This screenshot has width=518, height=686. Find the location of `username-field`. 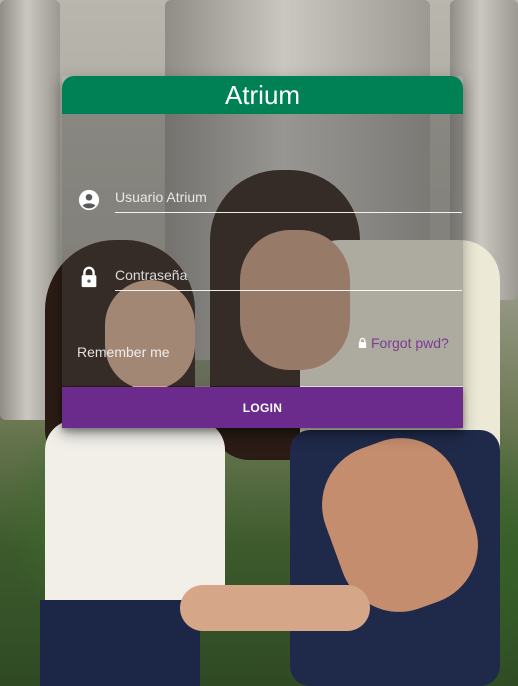

username-field is located at coordinates (288, 198).